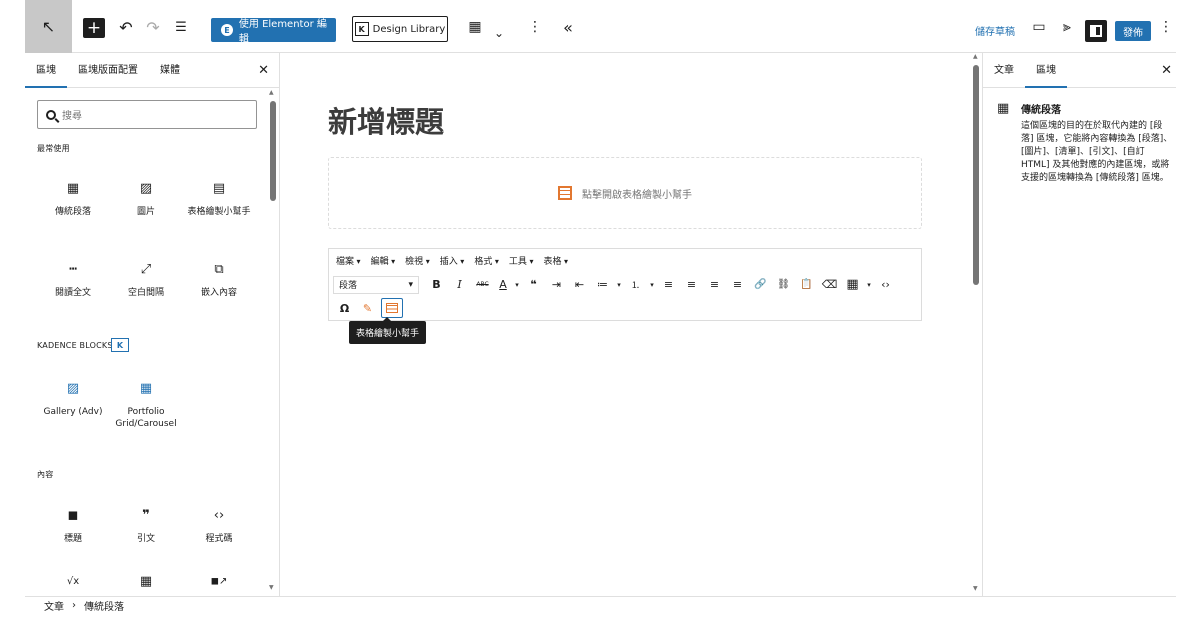  I want to click on options-button: ⋮, so click(1166, 27).